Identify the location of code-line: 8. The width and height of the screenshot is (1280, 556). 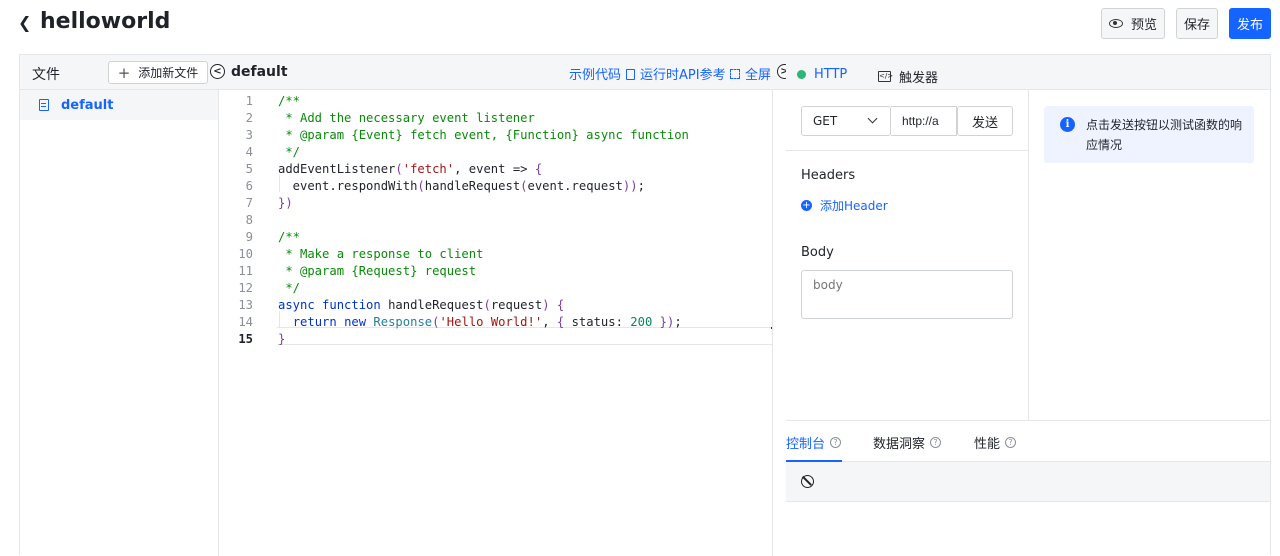
(502, 220).